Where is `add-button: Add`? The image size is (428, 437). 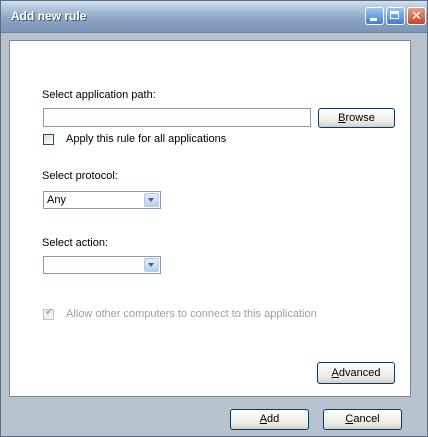 add-button: Add is located at coordinates (269, 419).